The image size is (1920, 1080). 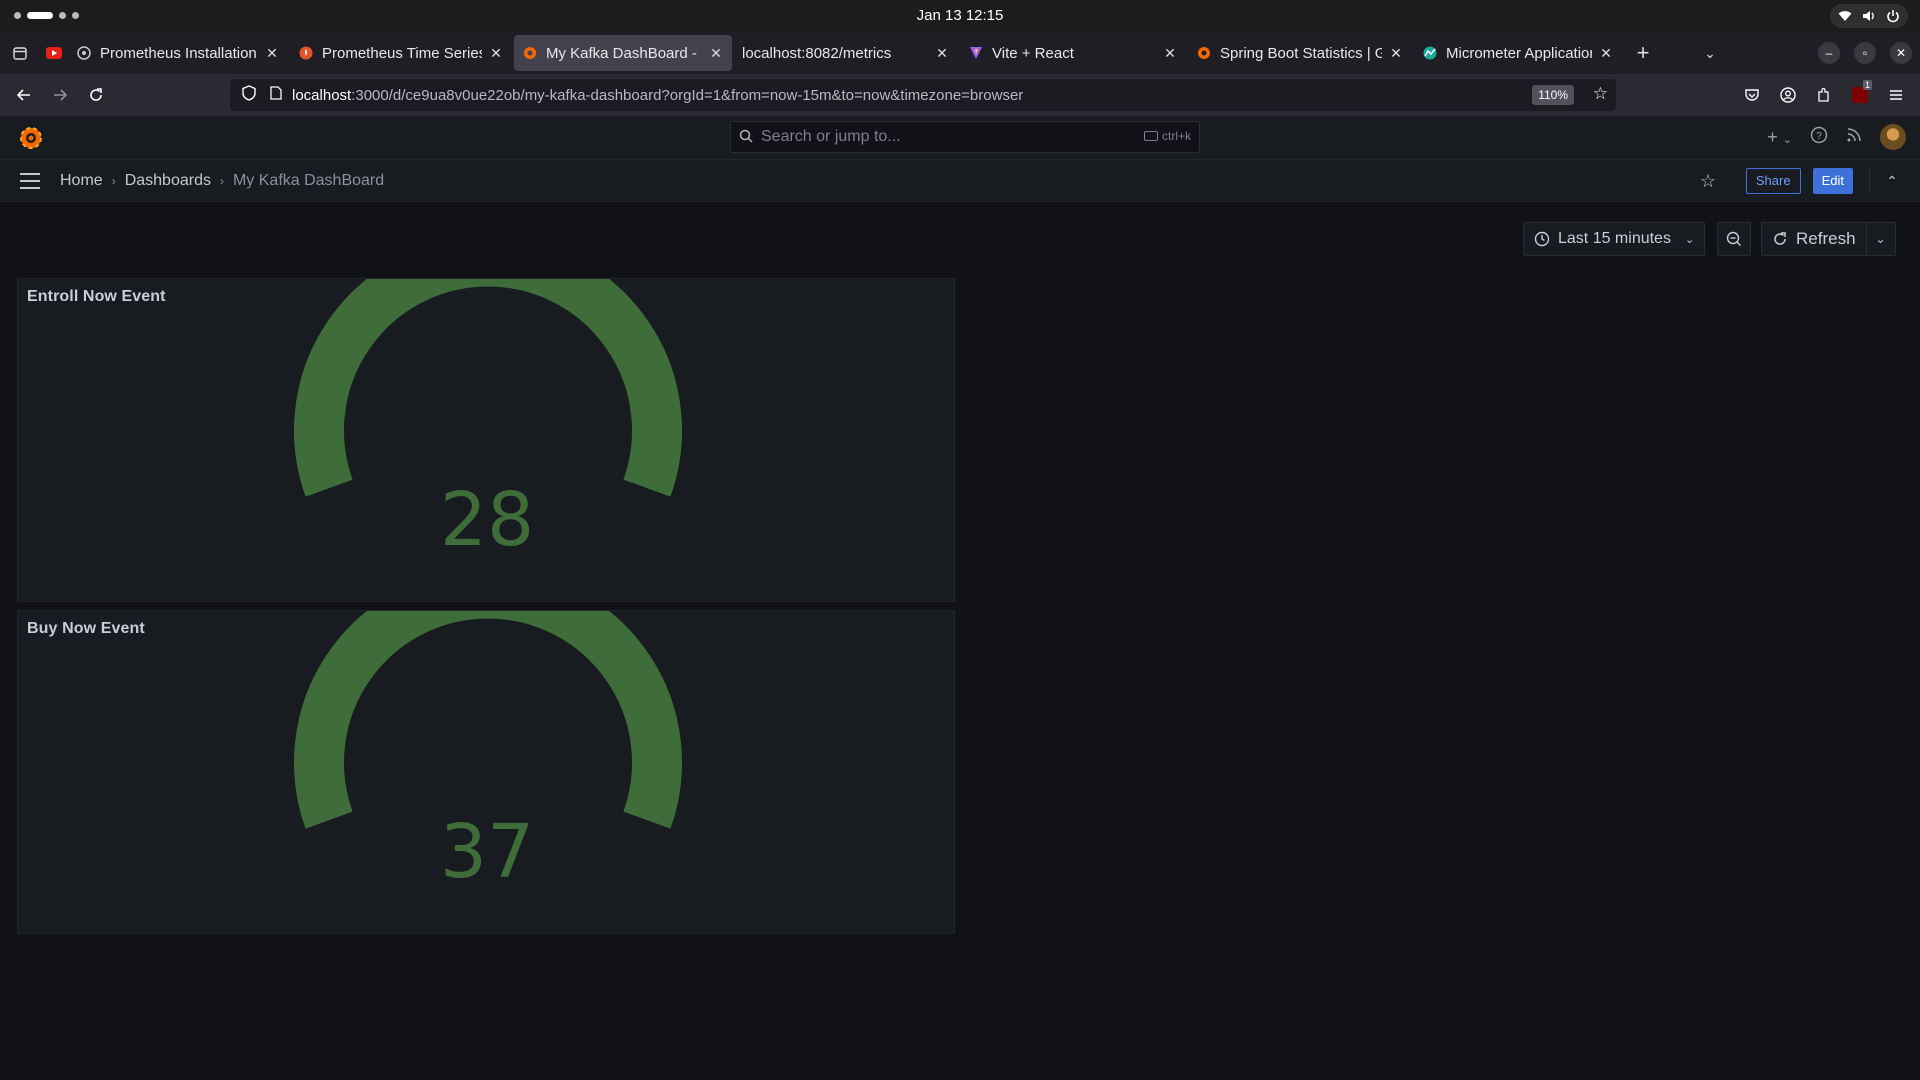 What do you see at coordinates (1780, 238) in the screenshot?
I see `refresh-icon` at bounding box center [1780, 238].